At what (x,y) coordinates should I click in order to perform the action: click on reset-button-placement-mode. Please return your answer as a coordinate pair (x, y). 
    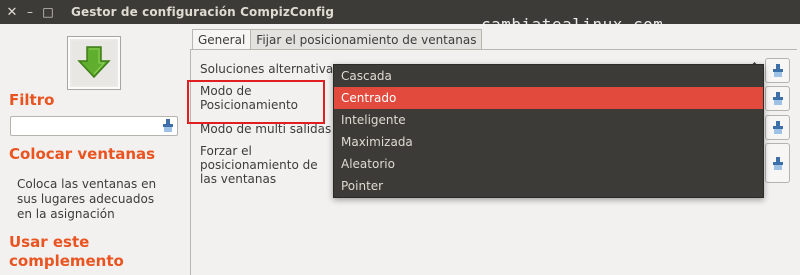
    Looking at the image, I should click on (777, 98).